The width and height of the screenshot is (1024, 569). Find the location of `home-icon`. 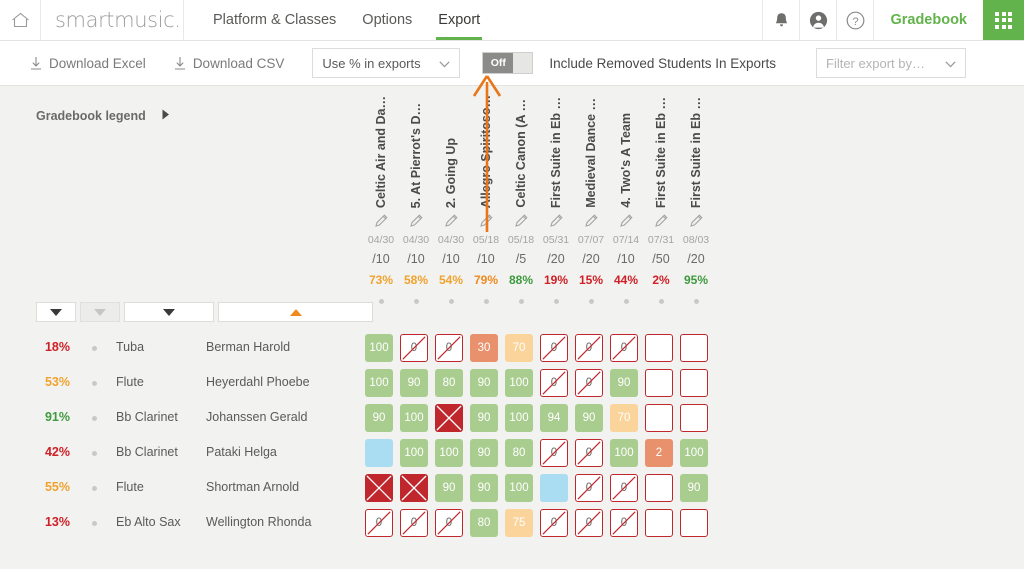

home-icon is located at coordinates (20, 20).